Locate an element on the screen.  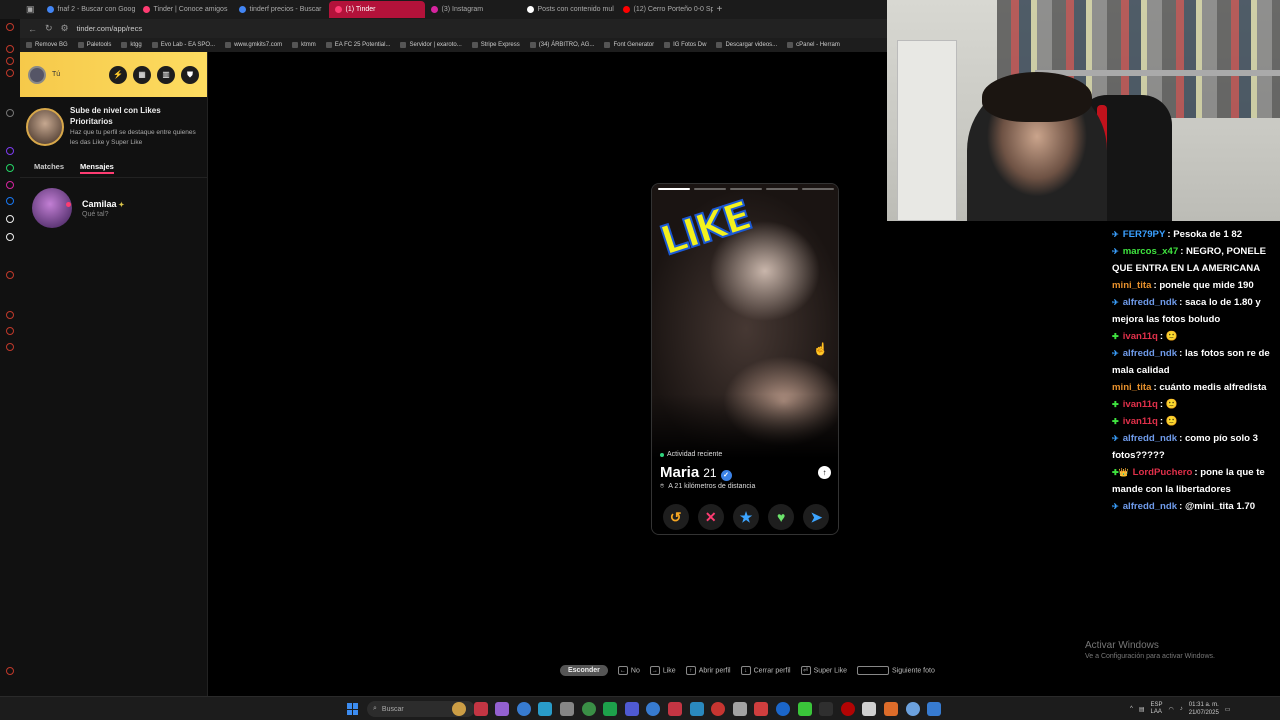
notifications-icon: ▭ is located at coordinates (1228, 709).